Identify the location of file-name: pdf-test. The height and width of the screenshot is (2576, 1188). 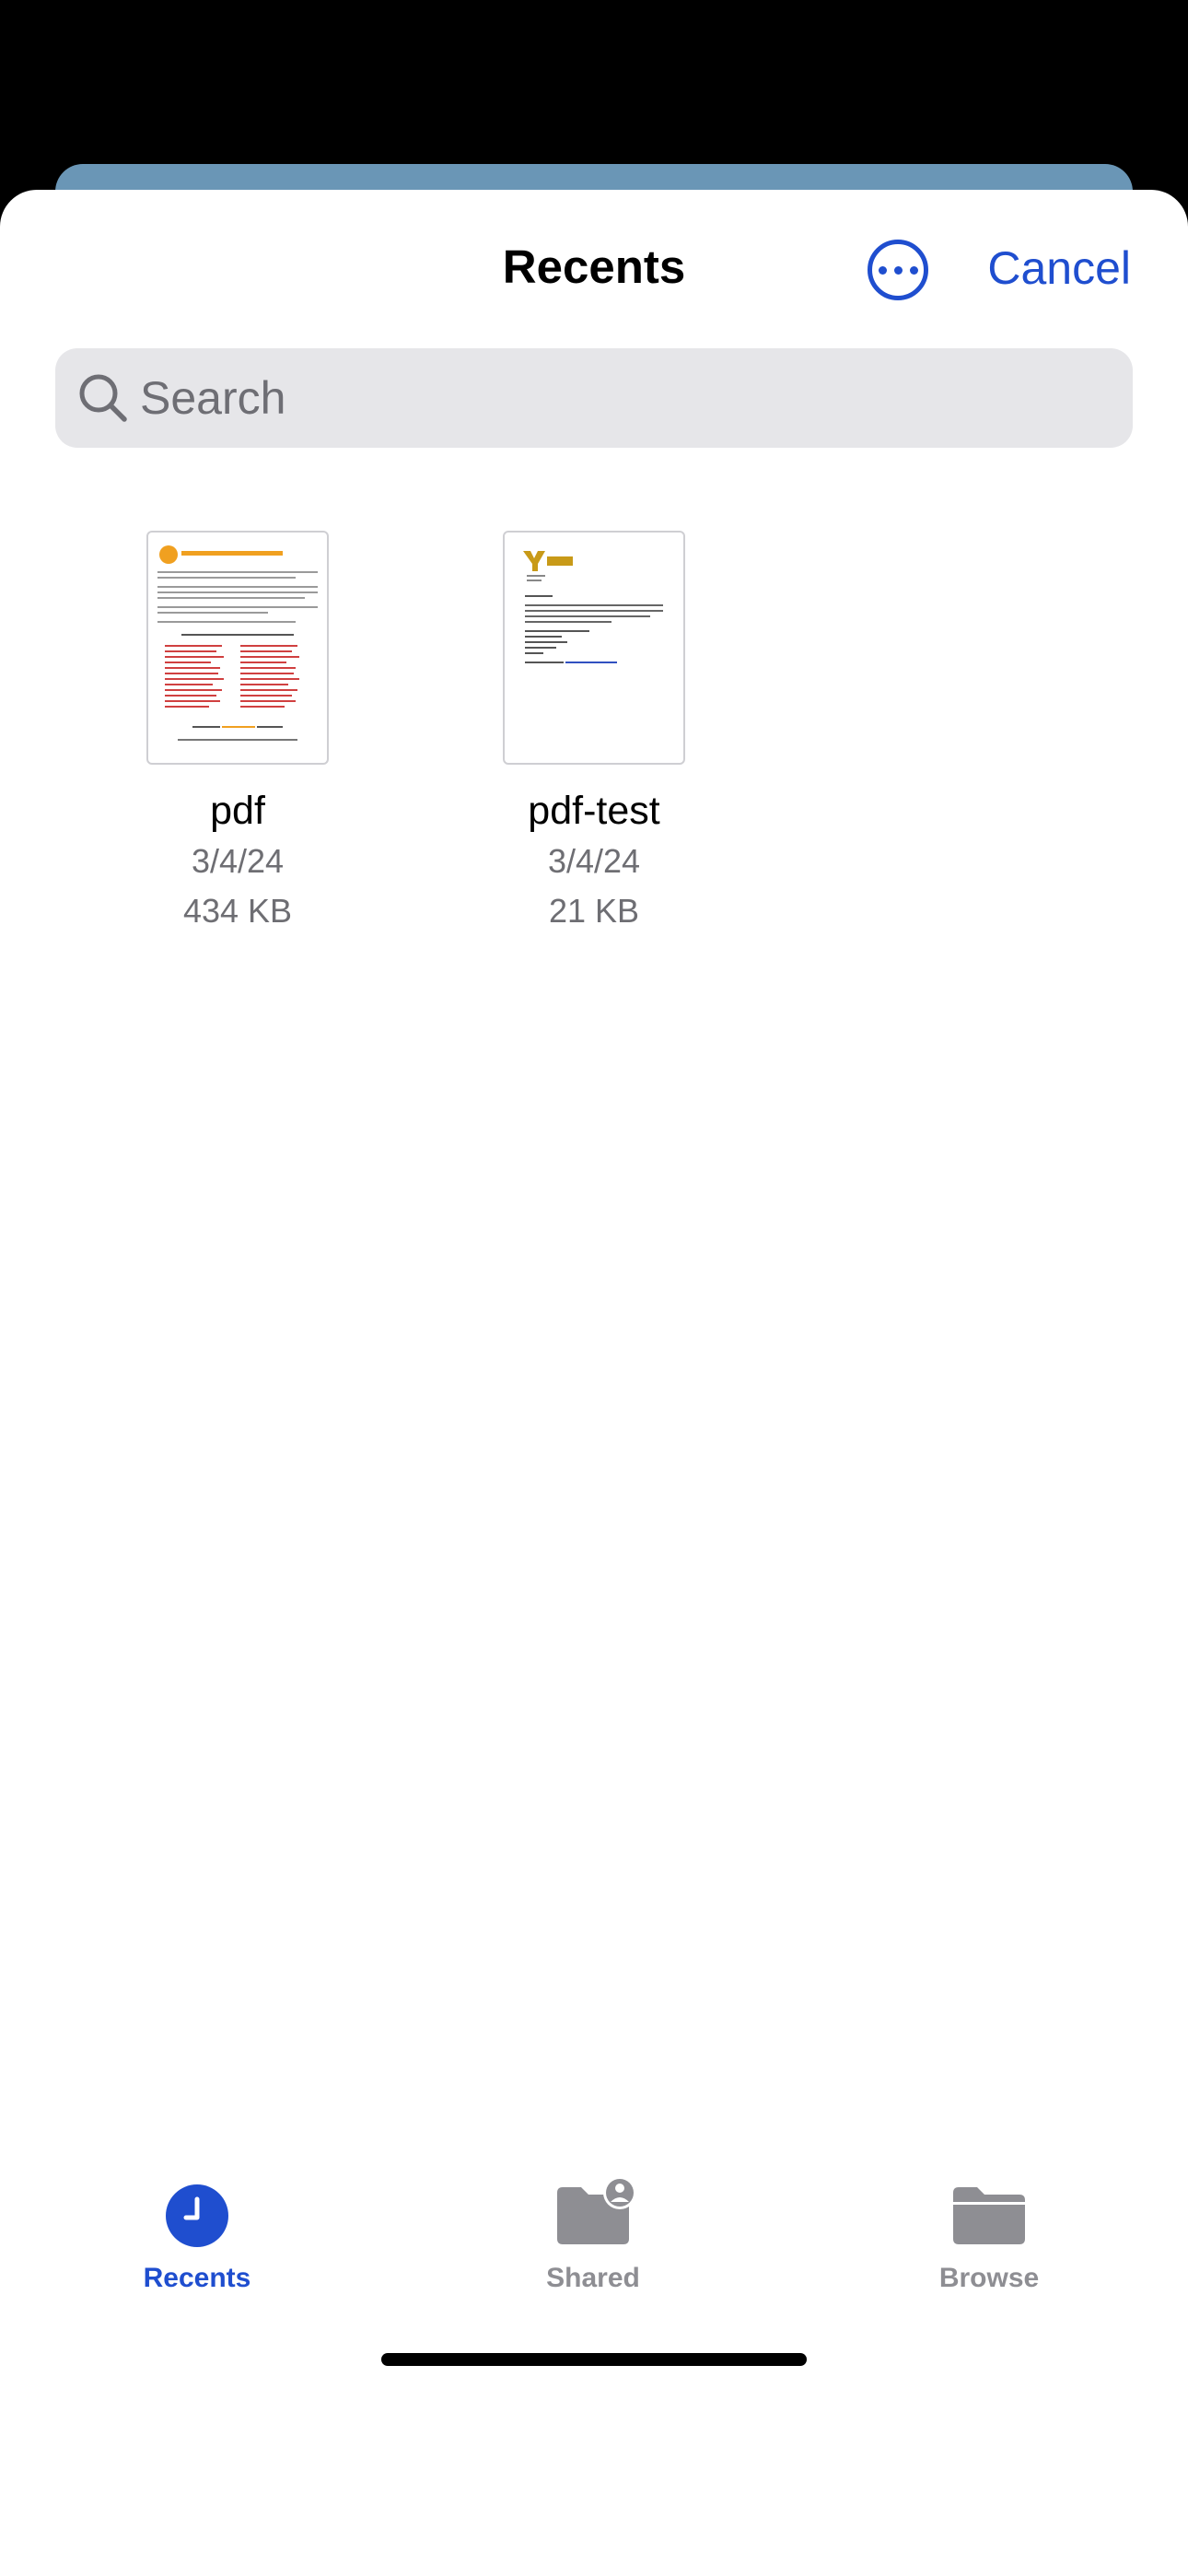
(594, 811).